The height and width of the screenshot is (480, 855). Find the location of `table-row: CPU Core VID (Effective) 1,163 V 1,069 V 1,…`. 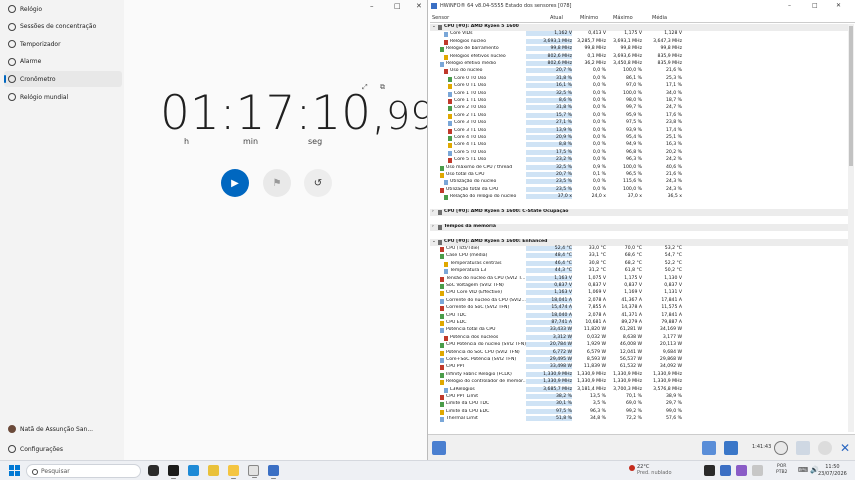

table-row: CPU Core VID (Effective) 1,163 V 1,069 V 1,… is located at coordinates (642, 293).